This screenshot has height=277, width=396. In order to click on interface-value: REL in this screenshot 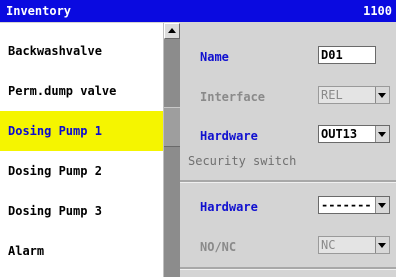, I will do `click(332, 95)`.